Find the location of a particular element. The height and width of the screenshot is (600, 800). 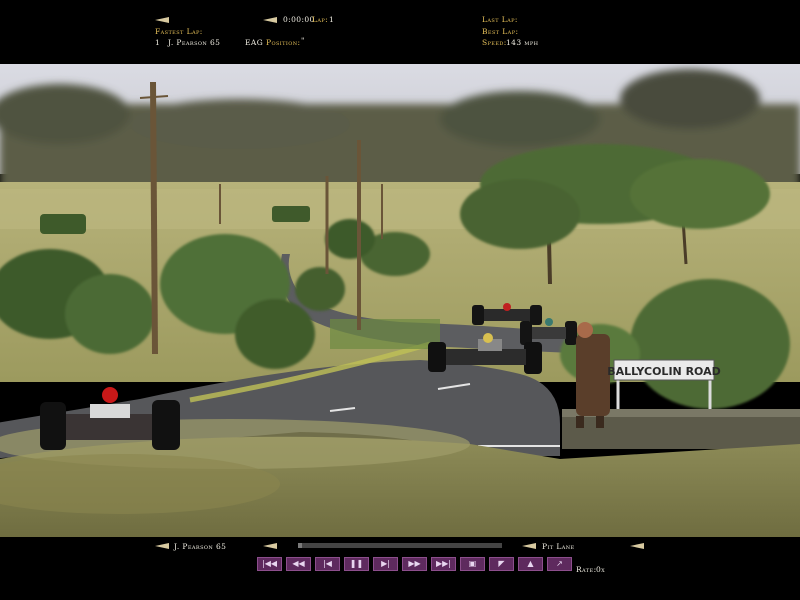

fast-forward-button: ▶▶ is located at coordinates (414, 564).